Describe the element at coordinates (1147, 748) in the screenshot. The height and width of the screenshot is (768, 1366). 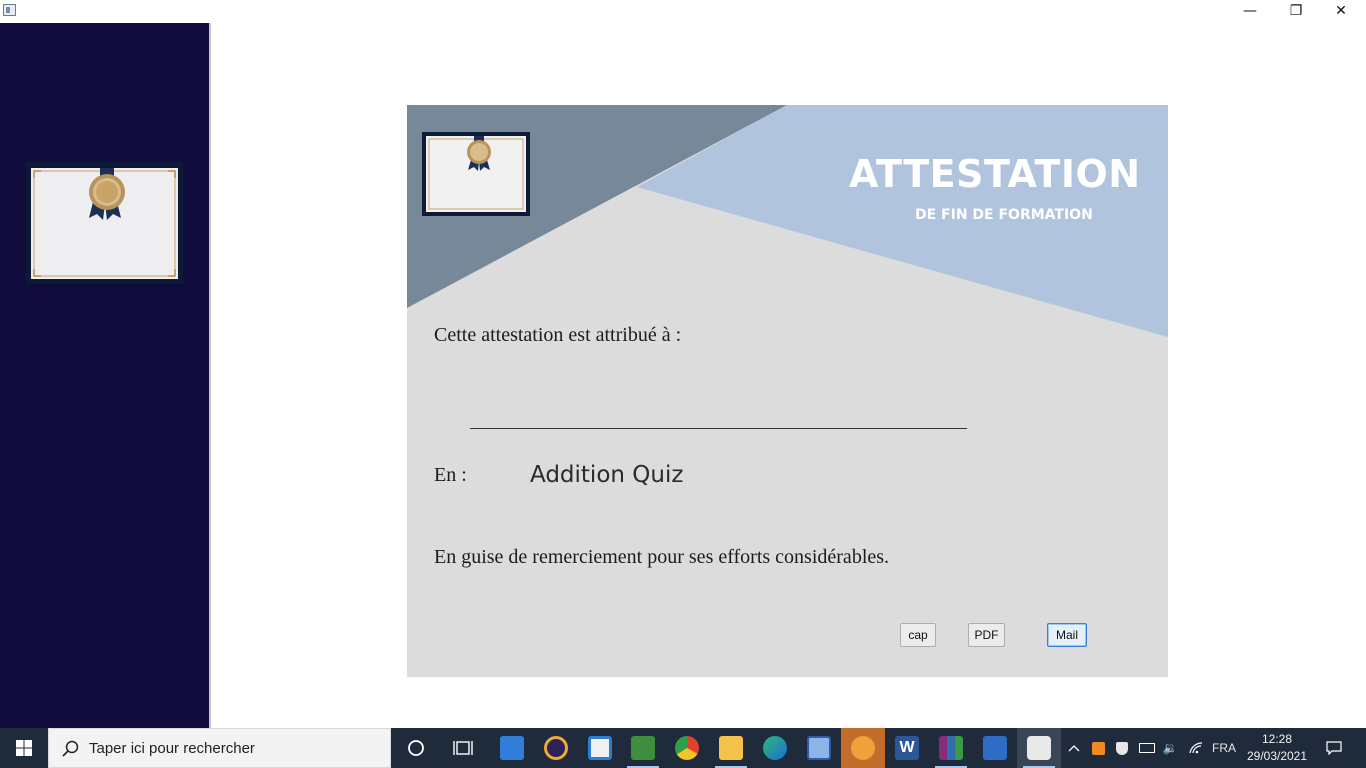
I see `battery-icon` at that location.